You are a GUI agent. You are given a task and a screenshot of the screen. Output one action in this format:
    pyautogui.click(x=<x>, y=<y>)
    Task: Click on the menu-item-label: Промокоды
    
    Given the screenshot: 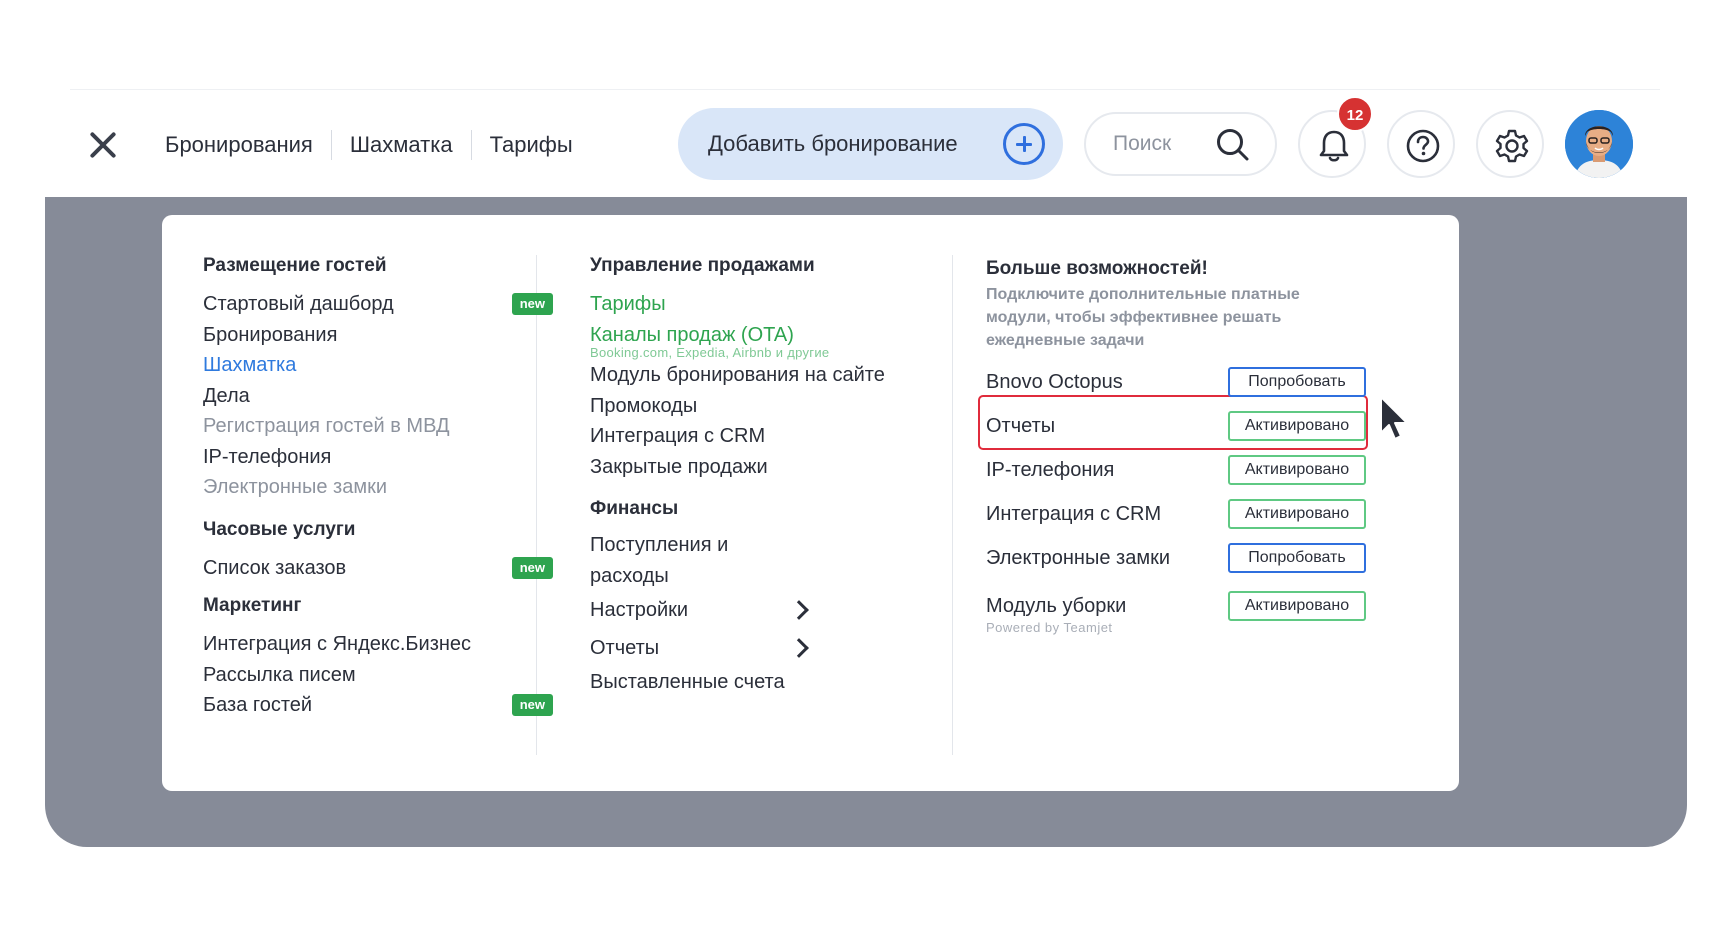 What is the action you would take?
    pyautogui.click(x=644, y=405)
    